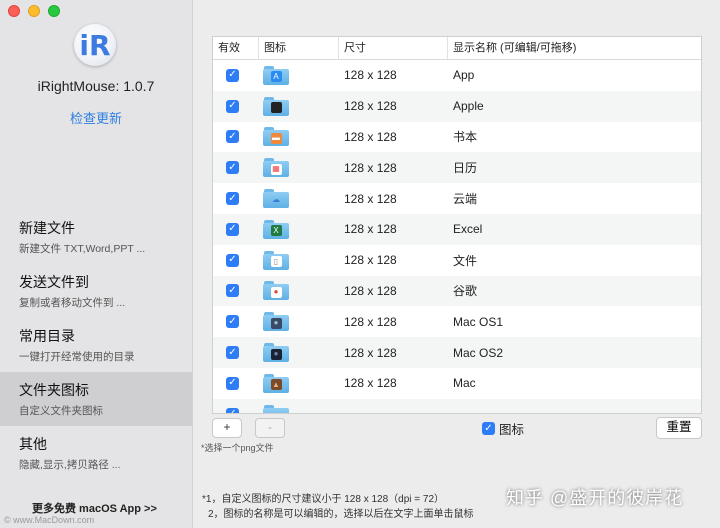  I want to click on table-row: ✓ ▬ 128 x 128 书本, so click(457, 137).